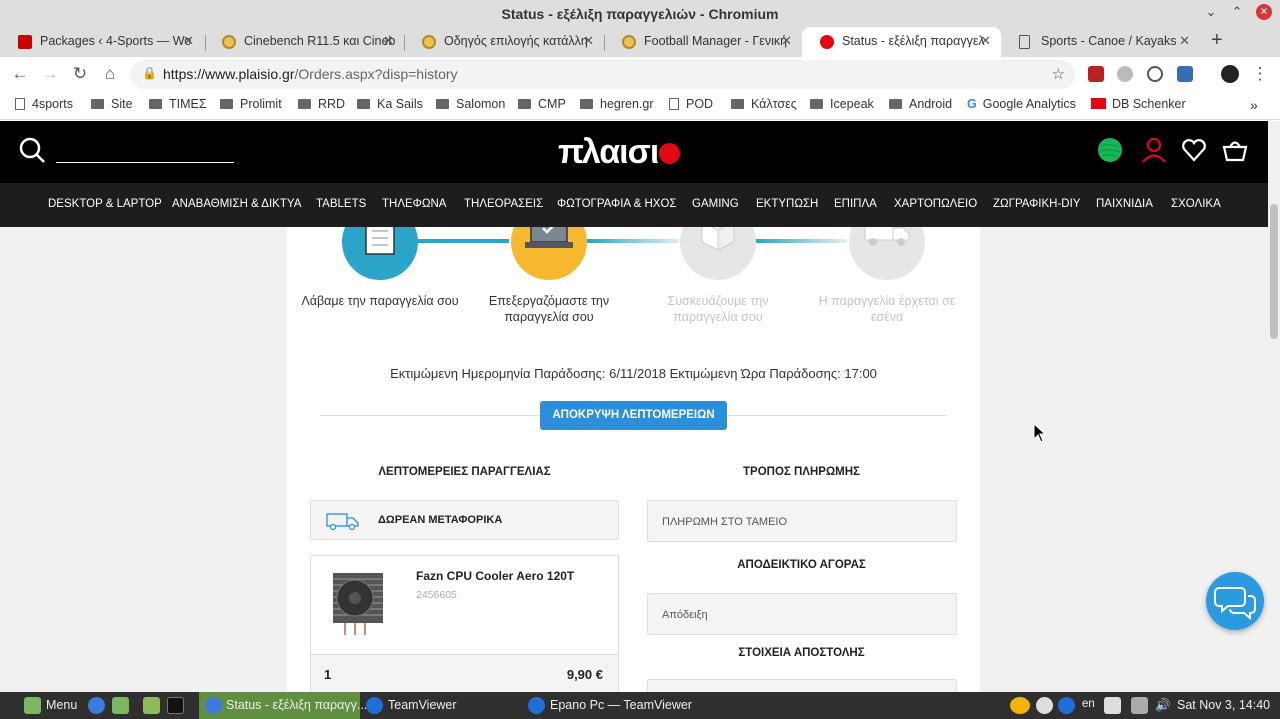 Image resolution: width=1280 pixels, height=719 pixels. Describe the element at coordinates (151, 705) in the screenshot. I see `files-icon` at that location.